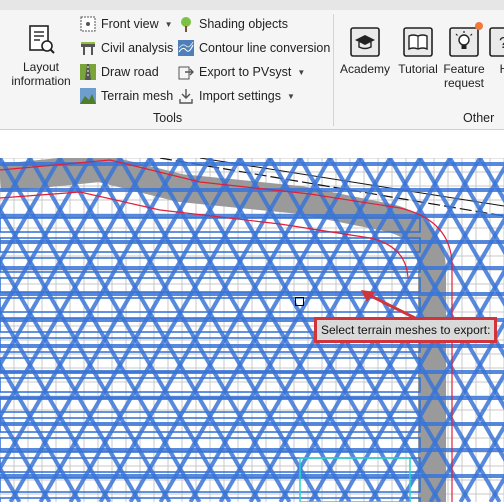 The height and width of the screenshot is (502, 504). What do you see at coordinates (41, 81) in the screenshot?
I see `layout-information-label-2: information` at bounding box center [41, 81].